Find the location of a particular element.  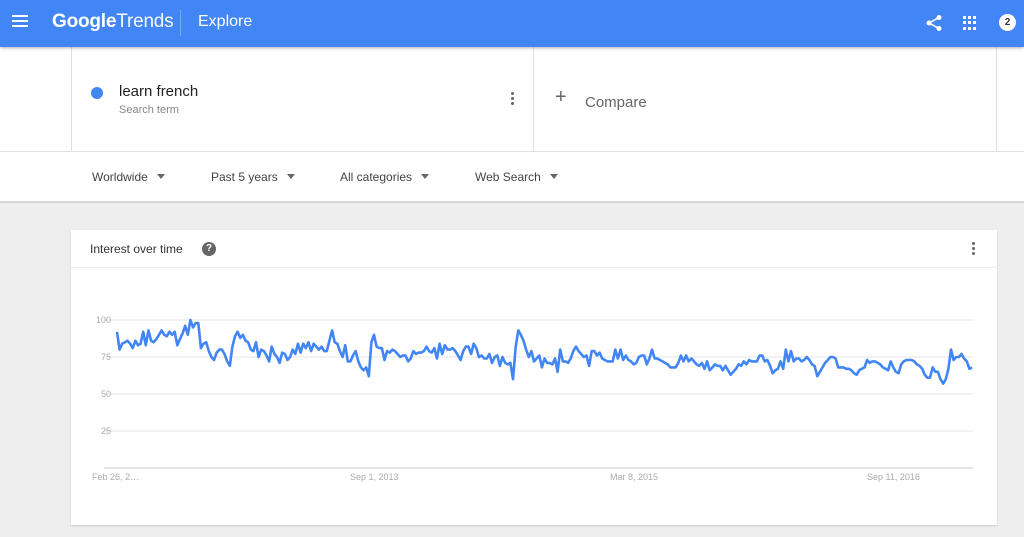

location-filter-label: Worldwide is located at coordinates (120, 177).